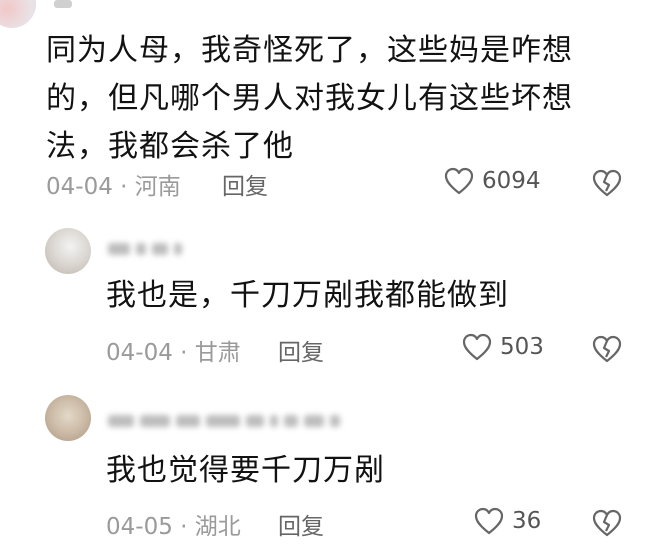 The image size is (660, 547). Describe the element at coordinates (217, 353) in the screenshot. I see `comment-region: 甘肃` at that location.